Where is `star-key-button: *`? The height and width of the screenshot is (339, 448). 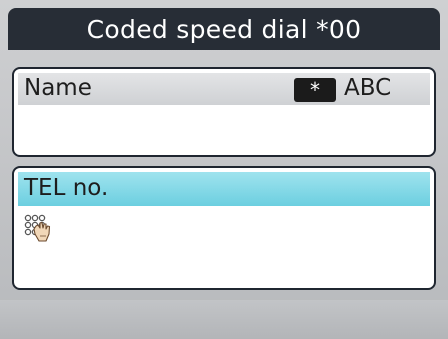
star-key-button: * is located at coordinates (315, 90).